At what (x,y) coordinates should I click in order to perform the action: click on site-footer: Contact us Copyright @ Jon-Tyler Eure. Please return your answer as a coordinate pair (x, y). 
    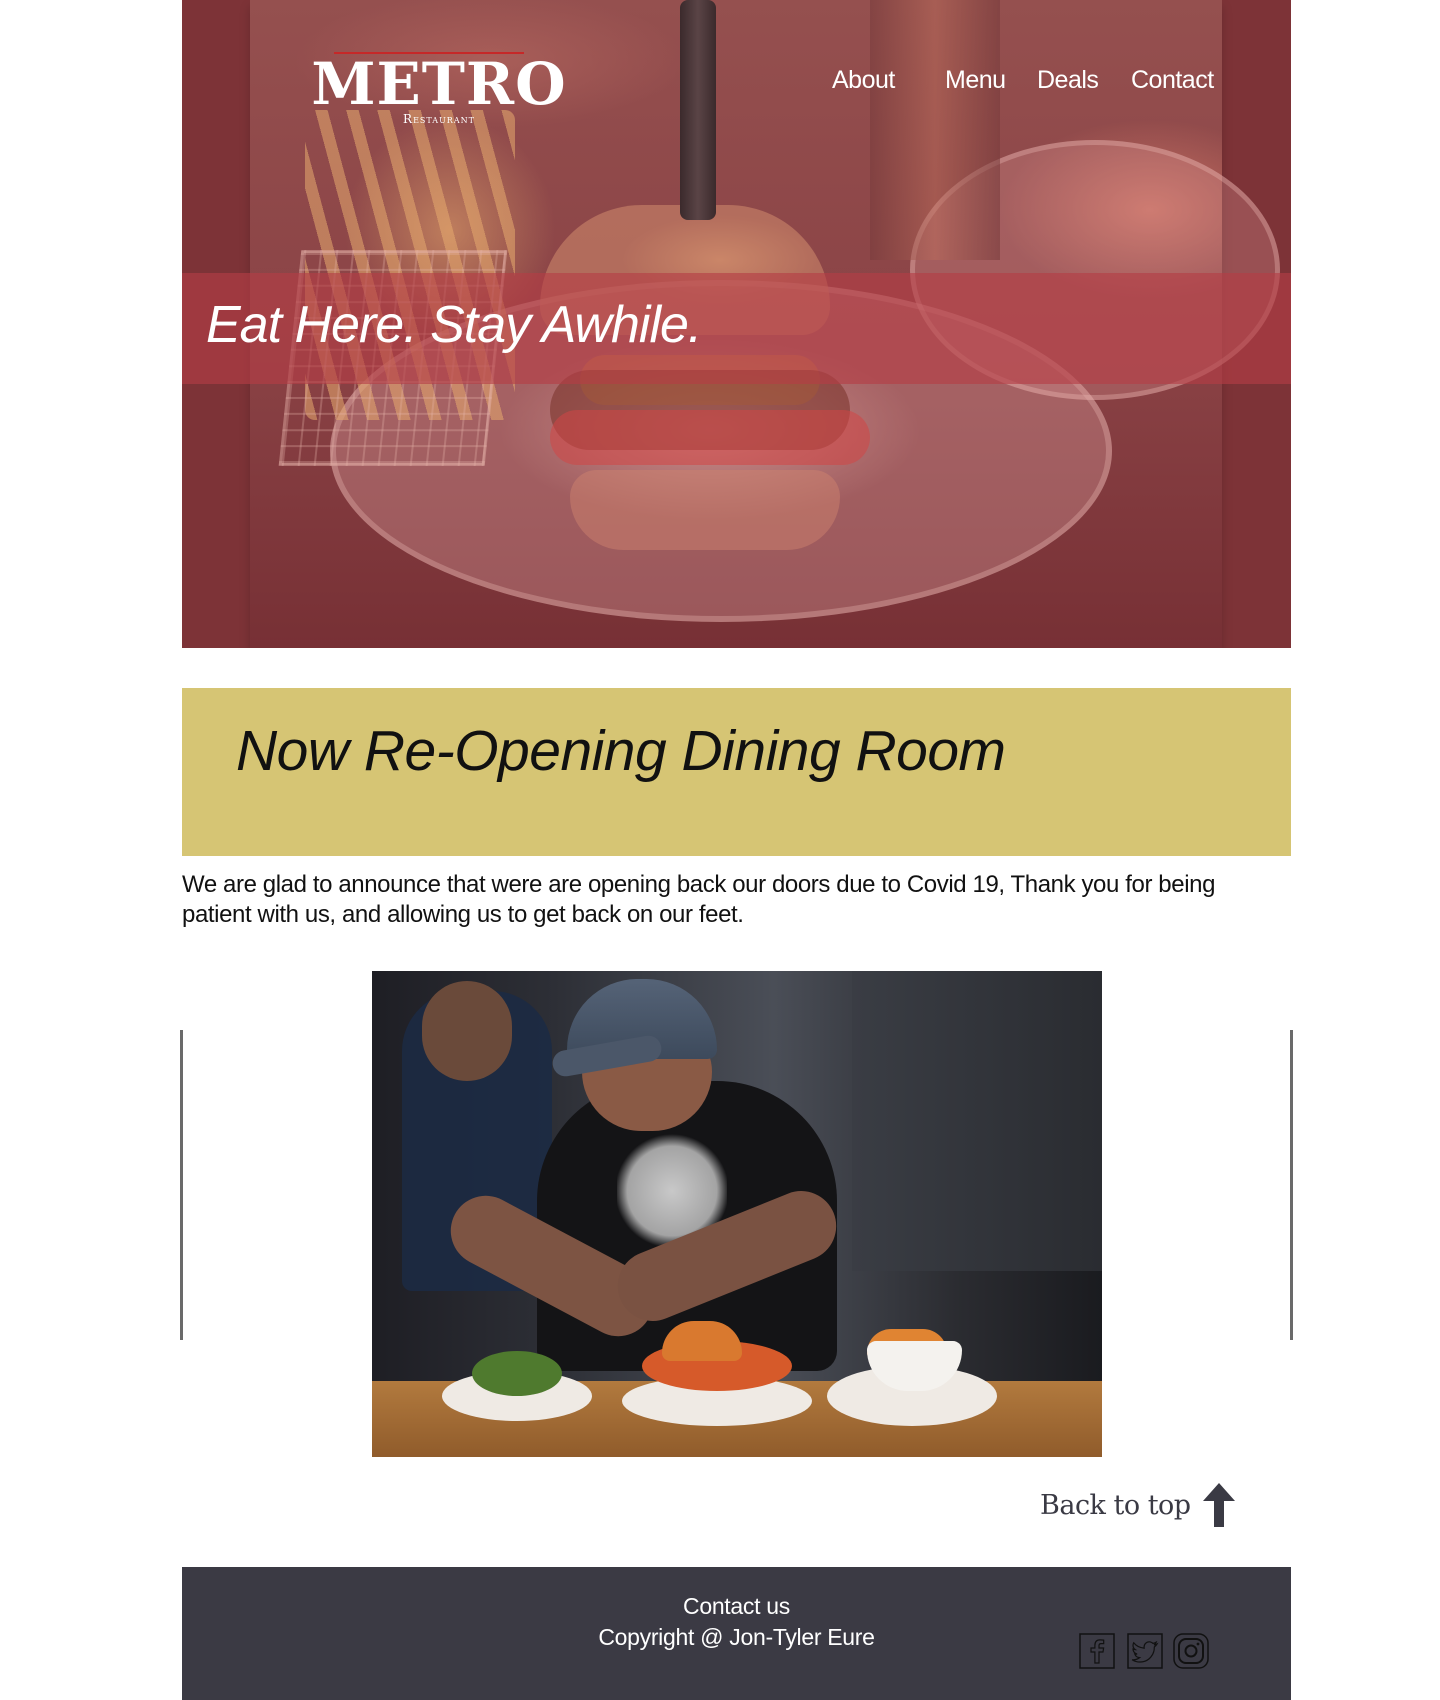
    Looking at the image, I should click on (736, 1633).